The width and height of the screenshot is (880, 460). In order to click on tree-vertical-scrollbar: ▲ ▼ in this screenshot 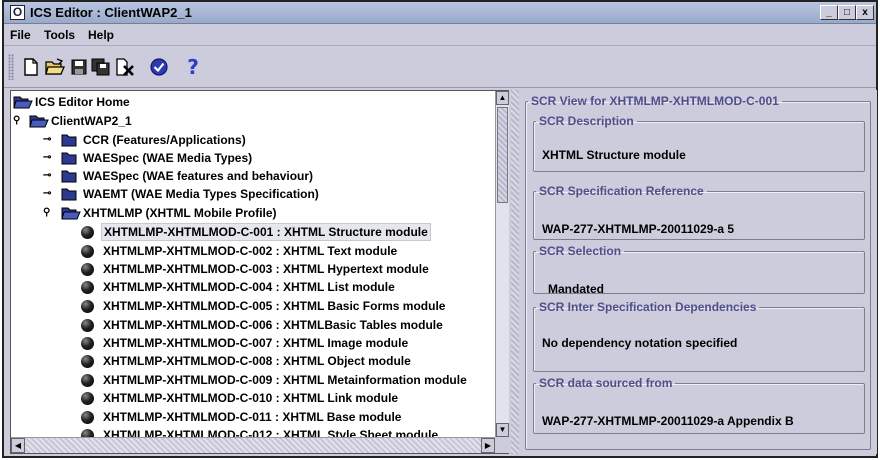, I will do `click(502, 264)`.